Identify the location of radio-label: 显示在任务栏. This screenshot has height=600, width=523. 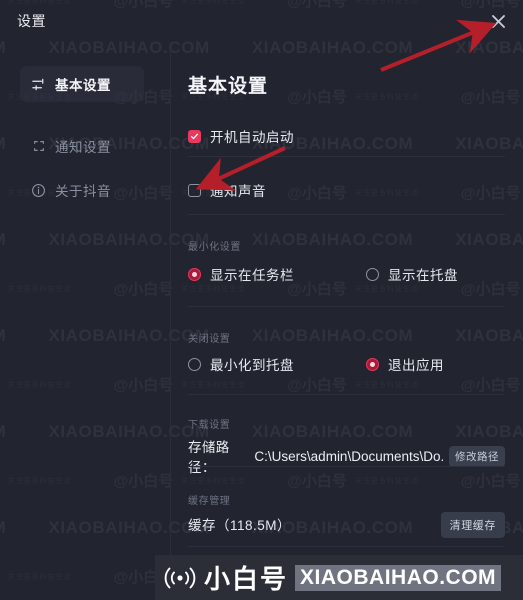
(252, 275).